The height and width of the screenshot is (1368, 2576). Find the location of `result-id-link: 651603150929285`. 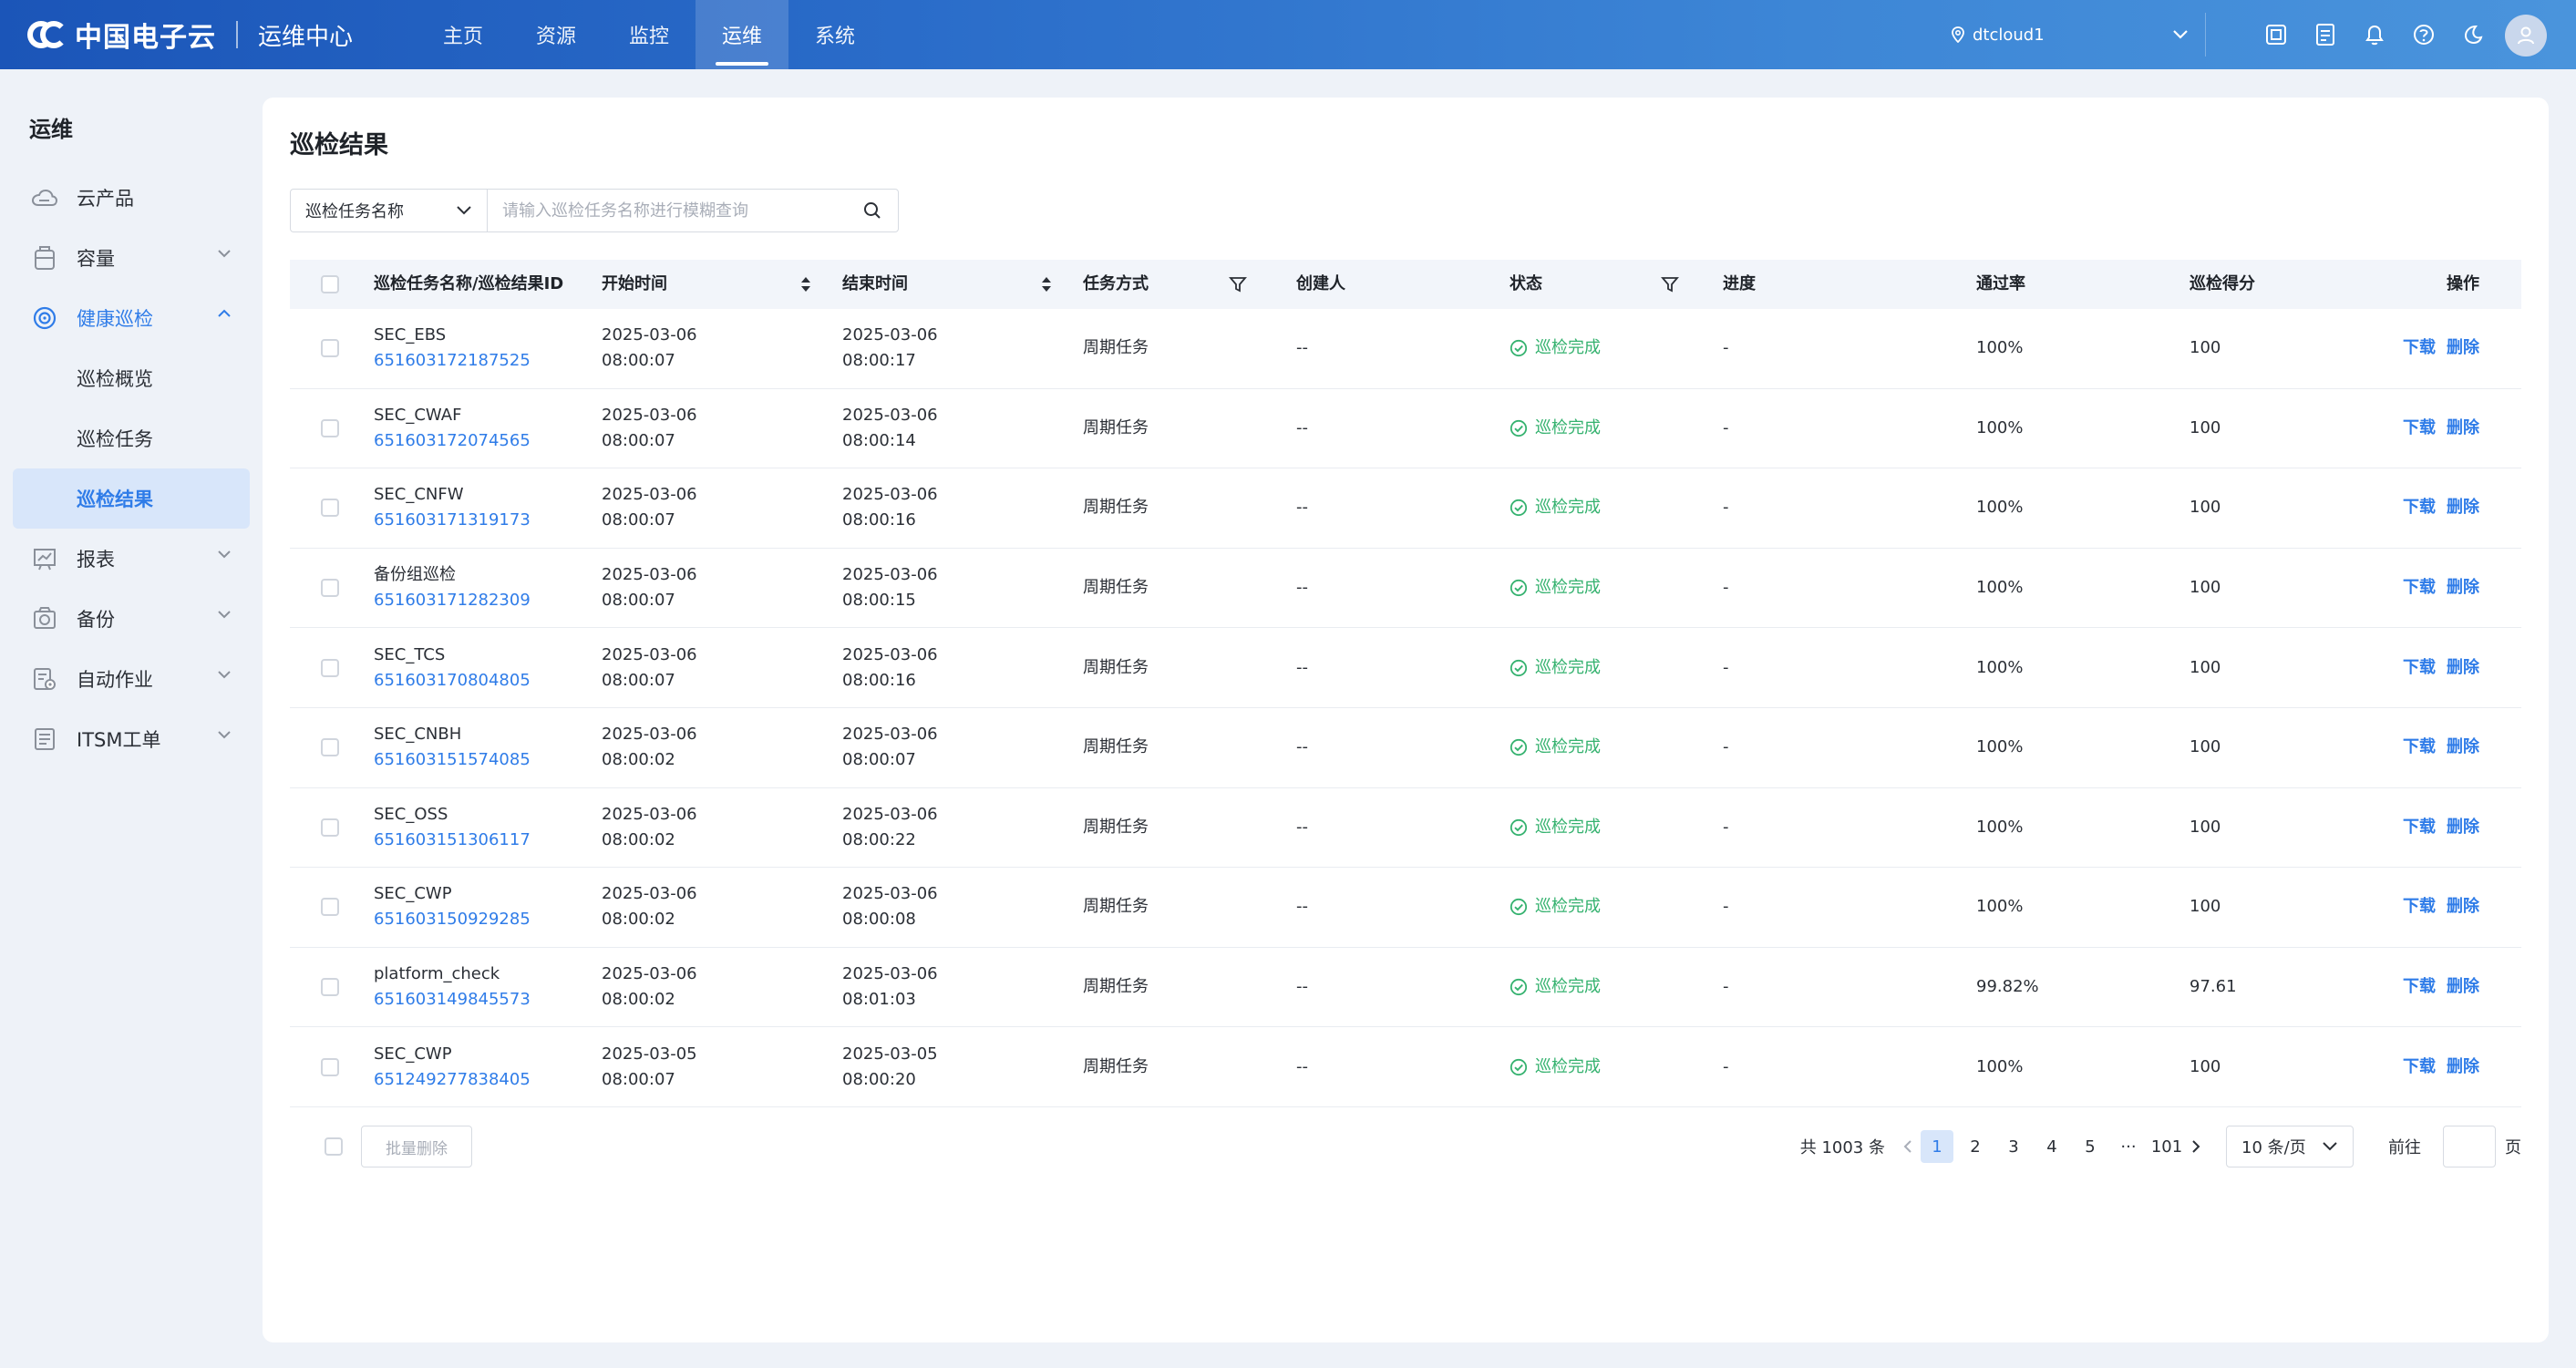

result-id-link: 651603150929285 is located at coordinates (452, 919).